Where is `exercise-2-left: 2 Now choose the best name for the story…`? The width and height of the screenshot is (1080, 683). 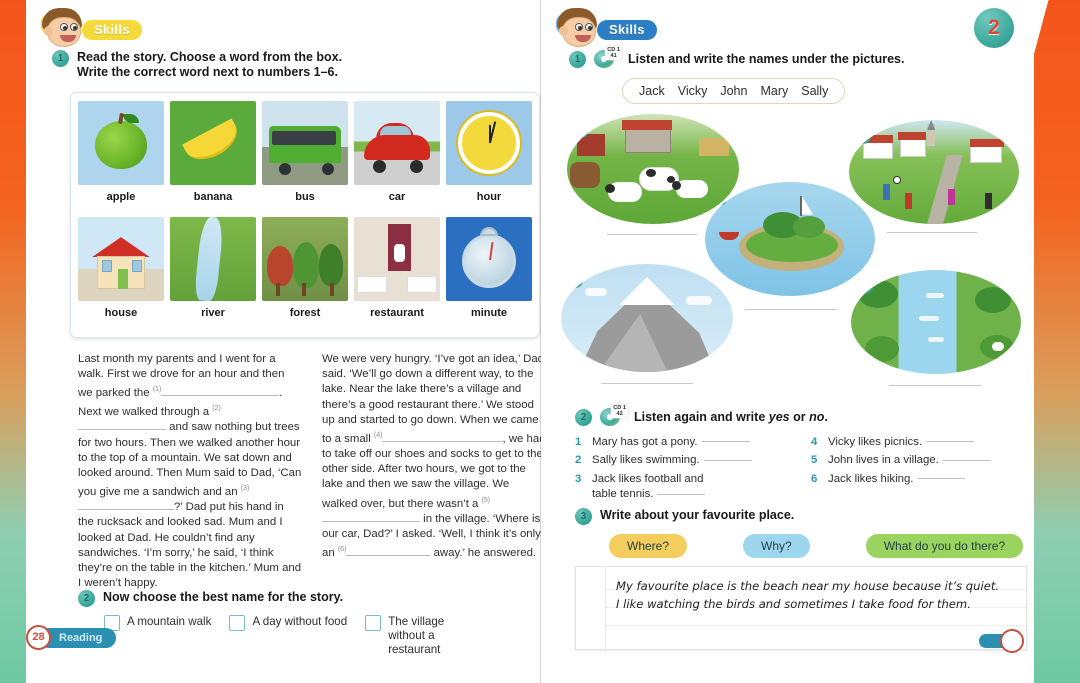 exercise-2-left: 2 Now choose the best name for the story… is located at coordinates (313, 623).